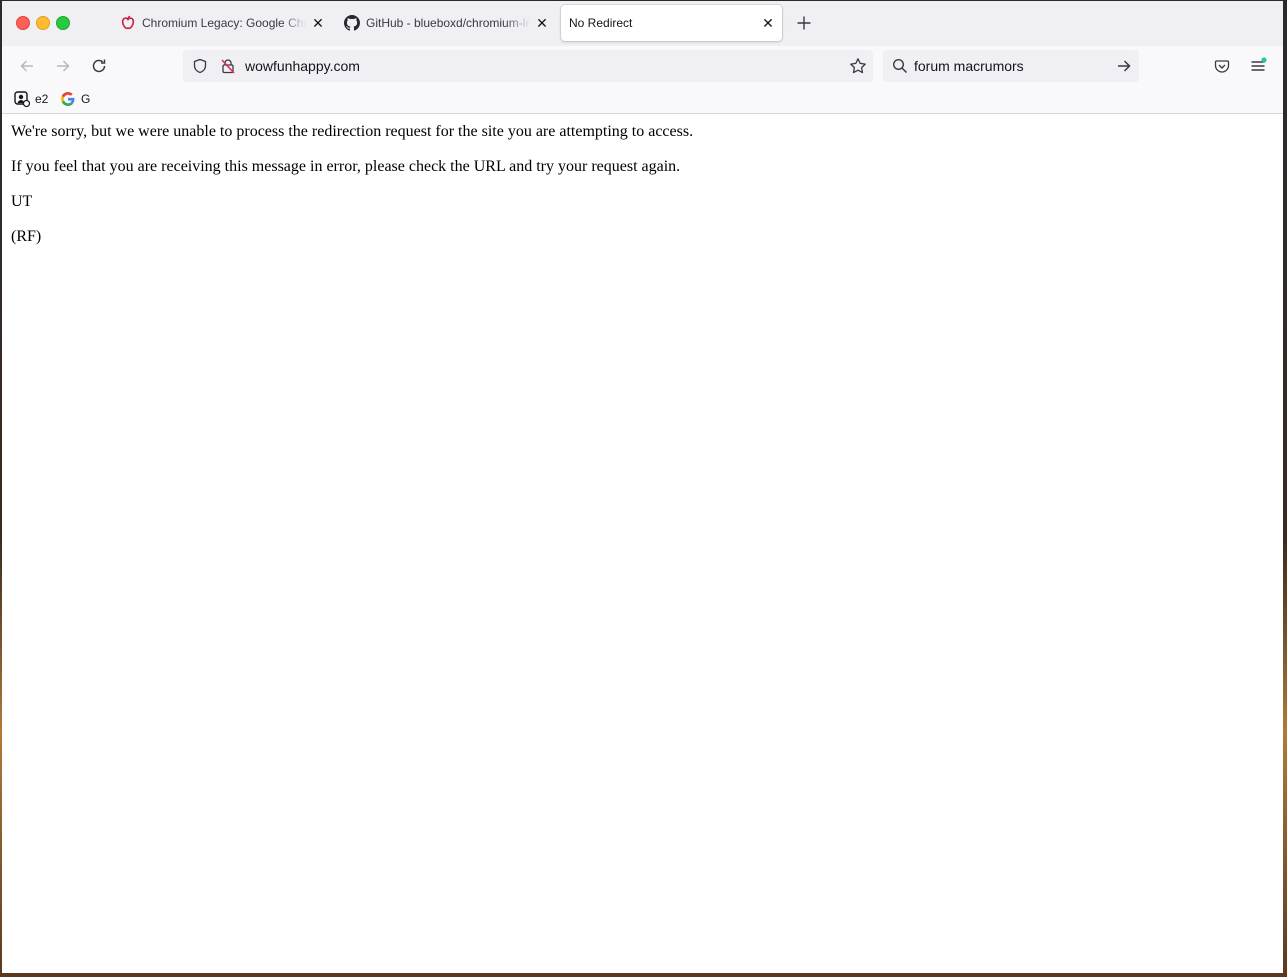 Image resolution: width=1287 pixels, height=977 pixels. What do you see at coordinates (302, 66) in the screenshot?
I see `url-text: wowfunhappy.com` at bounding box center [302, 66].